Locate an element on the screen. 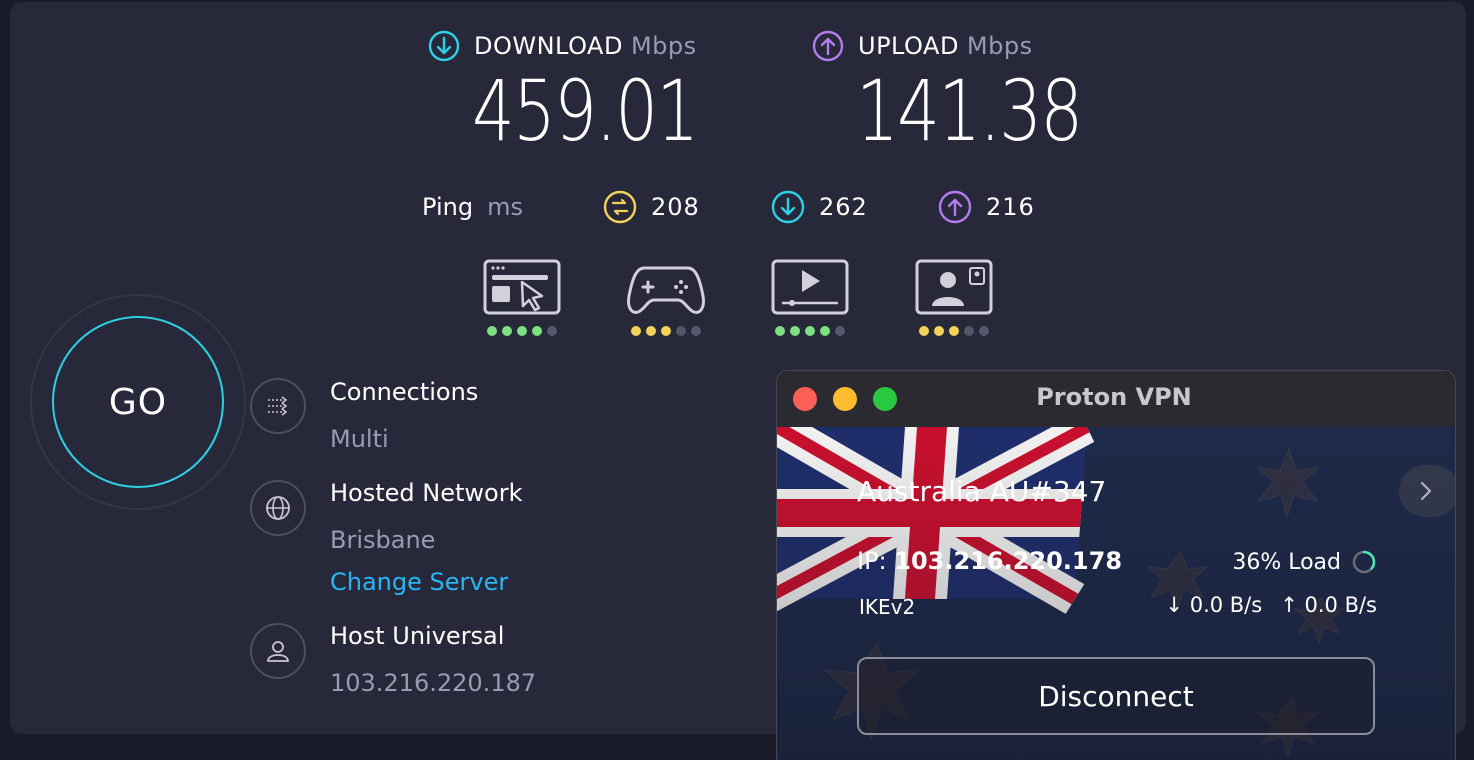 The width and height of the screenshot is (1474, 760). connections-title: Connections is located at coordinates (404, 392).